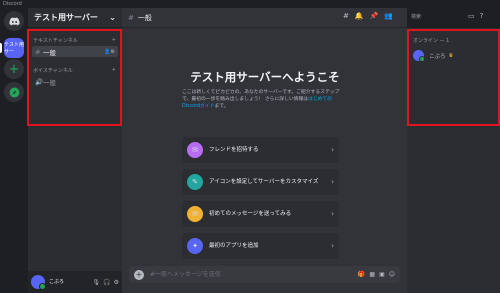  What do you see at coordinates (39, 81) in the screenshot?
I see `speaker-icon: 🔊` at bounding box center [39, 81].